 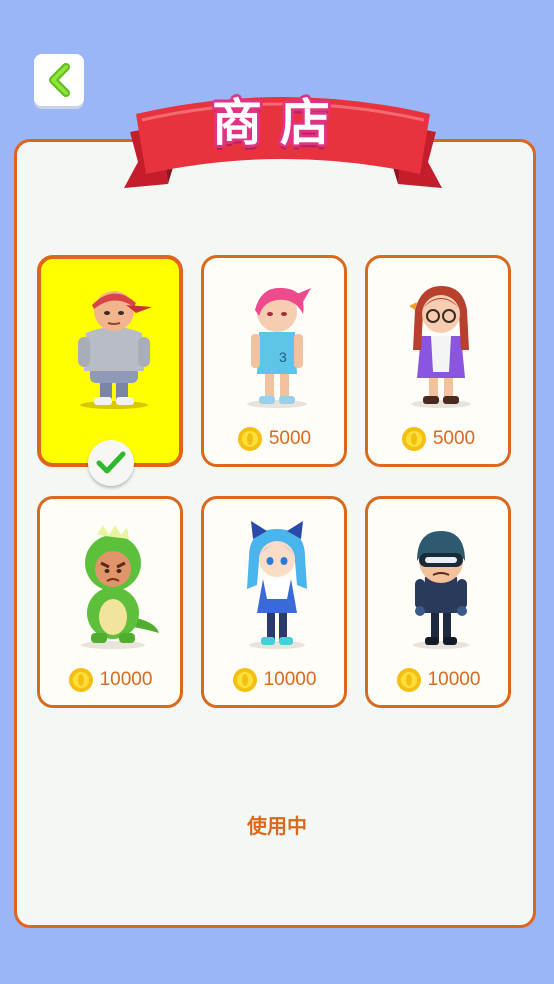 I want to click on svg-text: 3, so click(x=283, y=357).